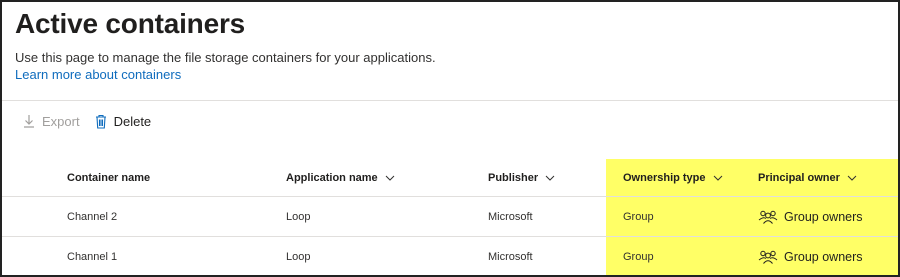  Describe the element at coordinates (521, 177) in the screenshot. I see `column-header-publisher: Publisher` at that location.